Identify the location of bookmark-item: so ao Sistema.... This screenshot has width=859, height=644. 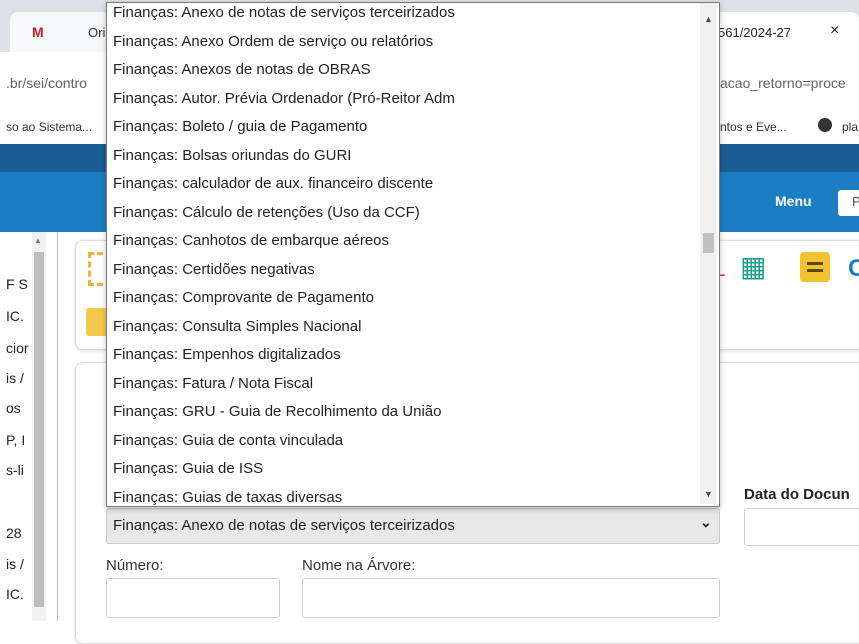
(49, 127).